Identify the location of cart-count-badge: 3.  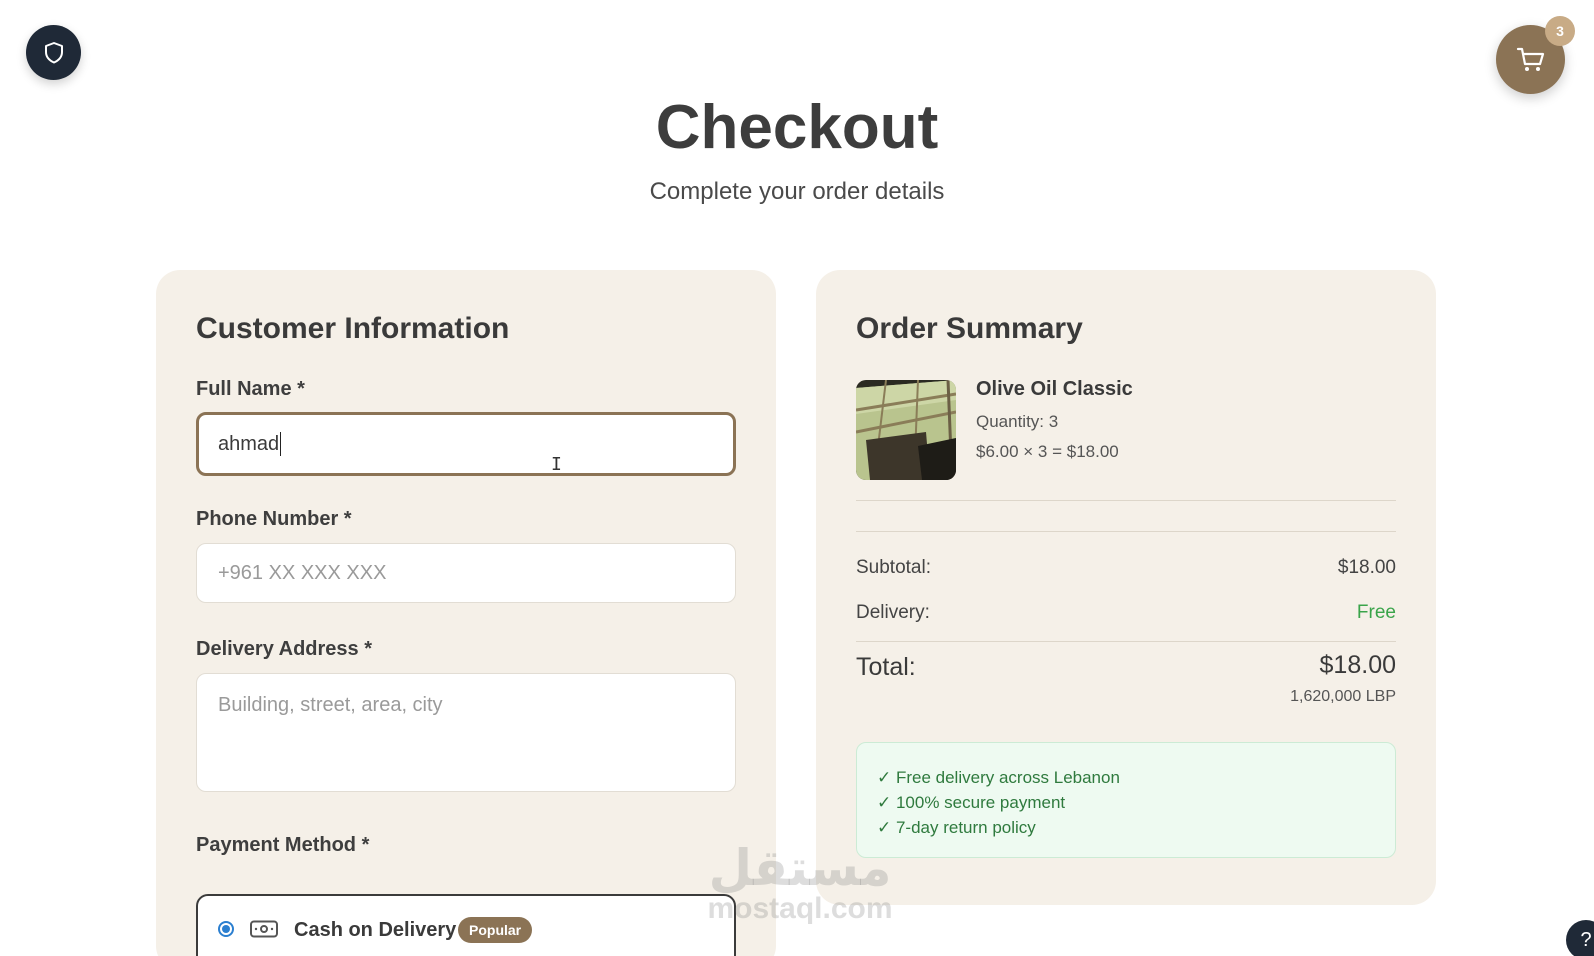
(1560, 31).